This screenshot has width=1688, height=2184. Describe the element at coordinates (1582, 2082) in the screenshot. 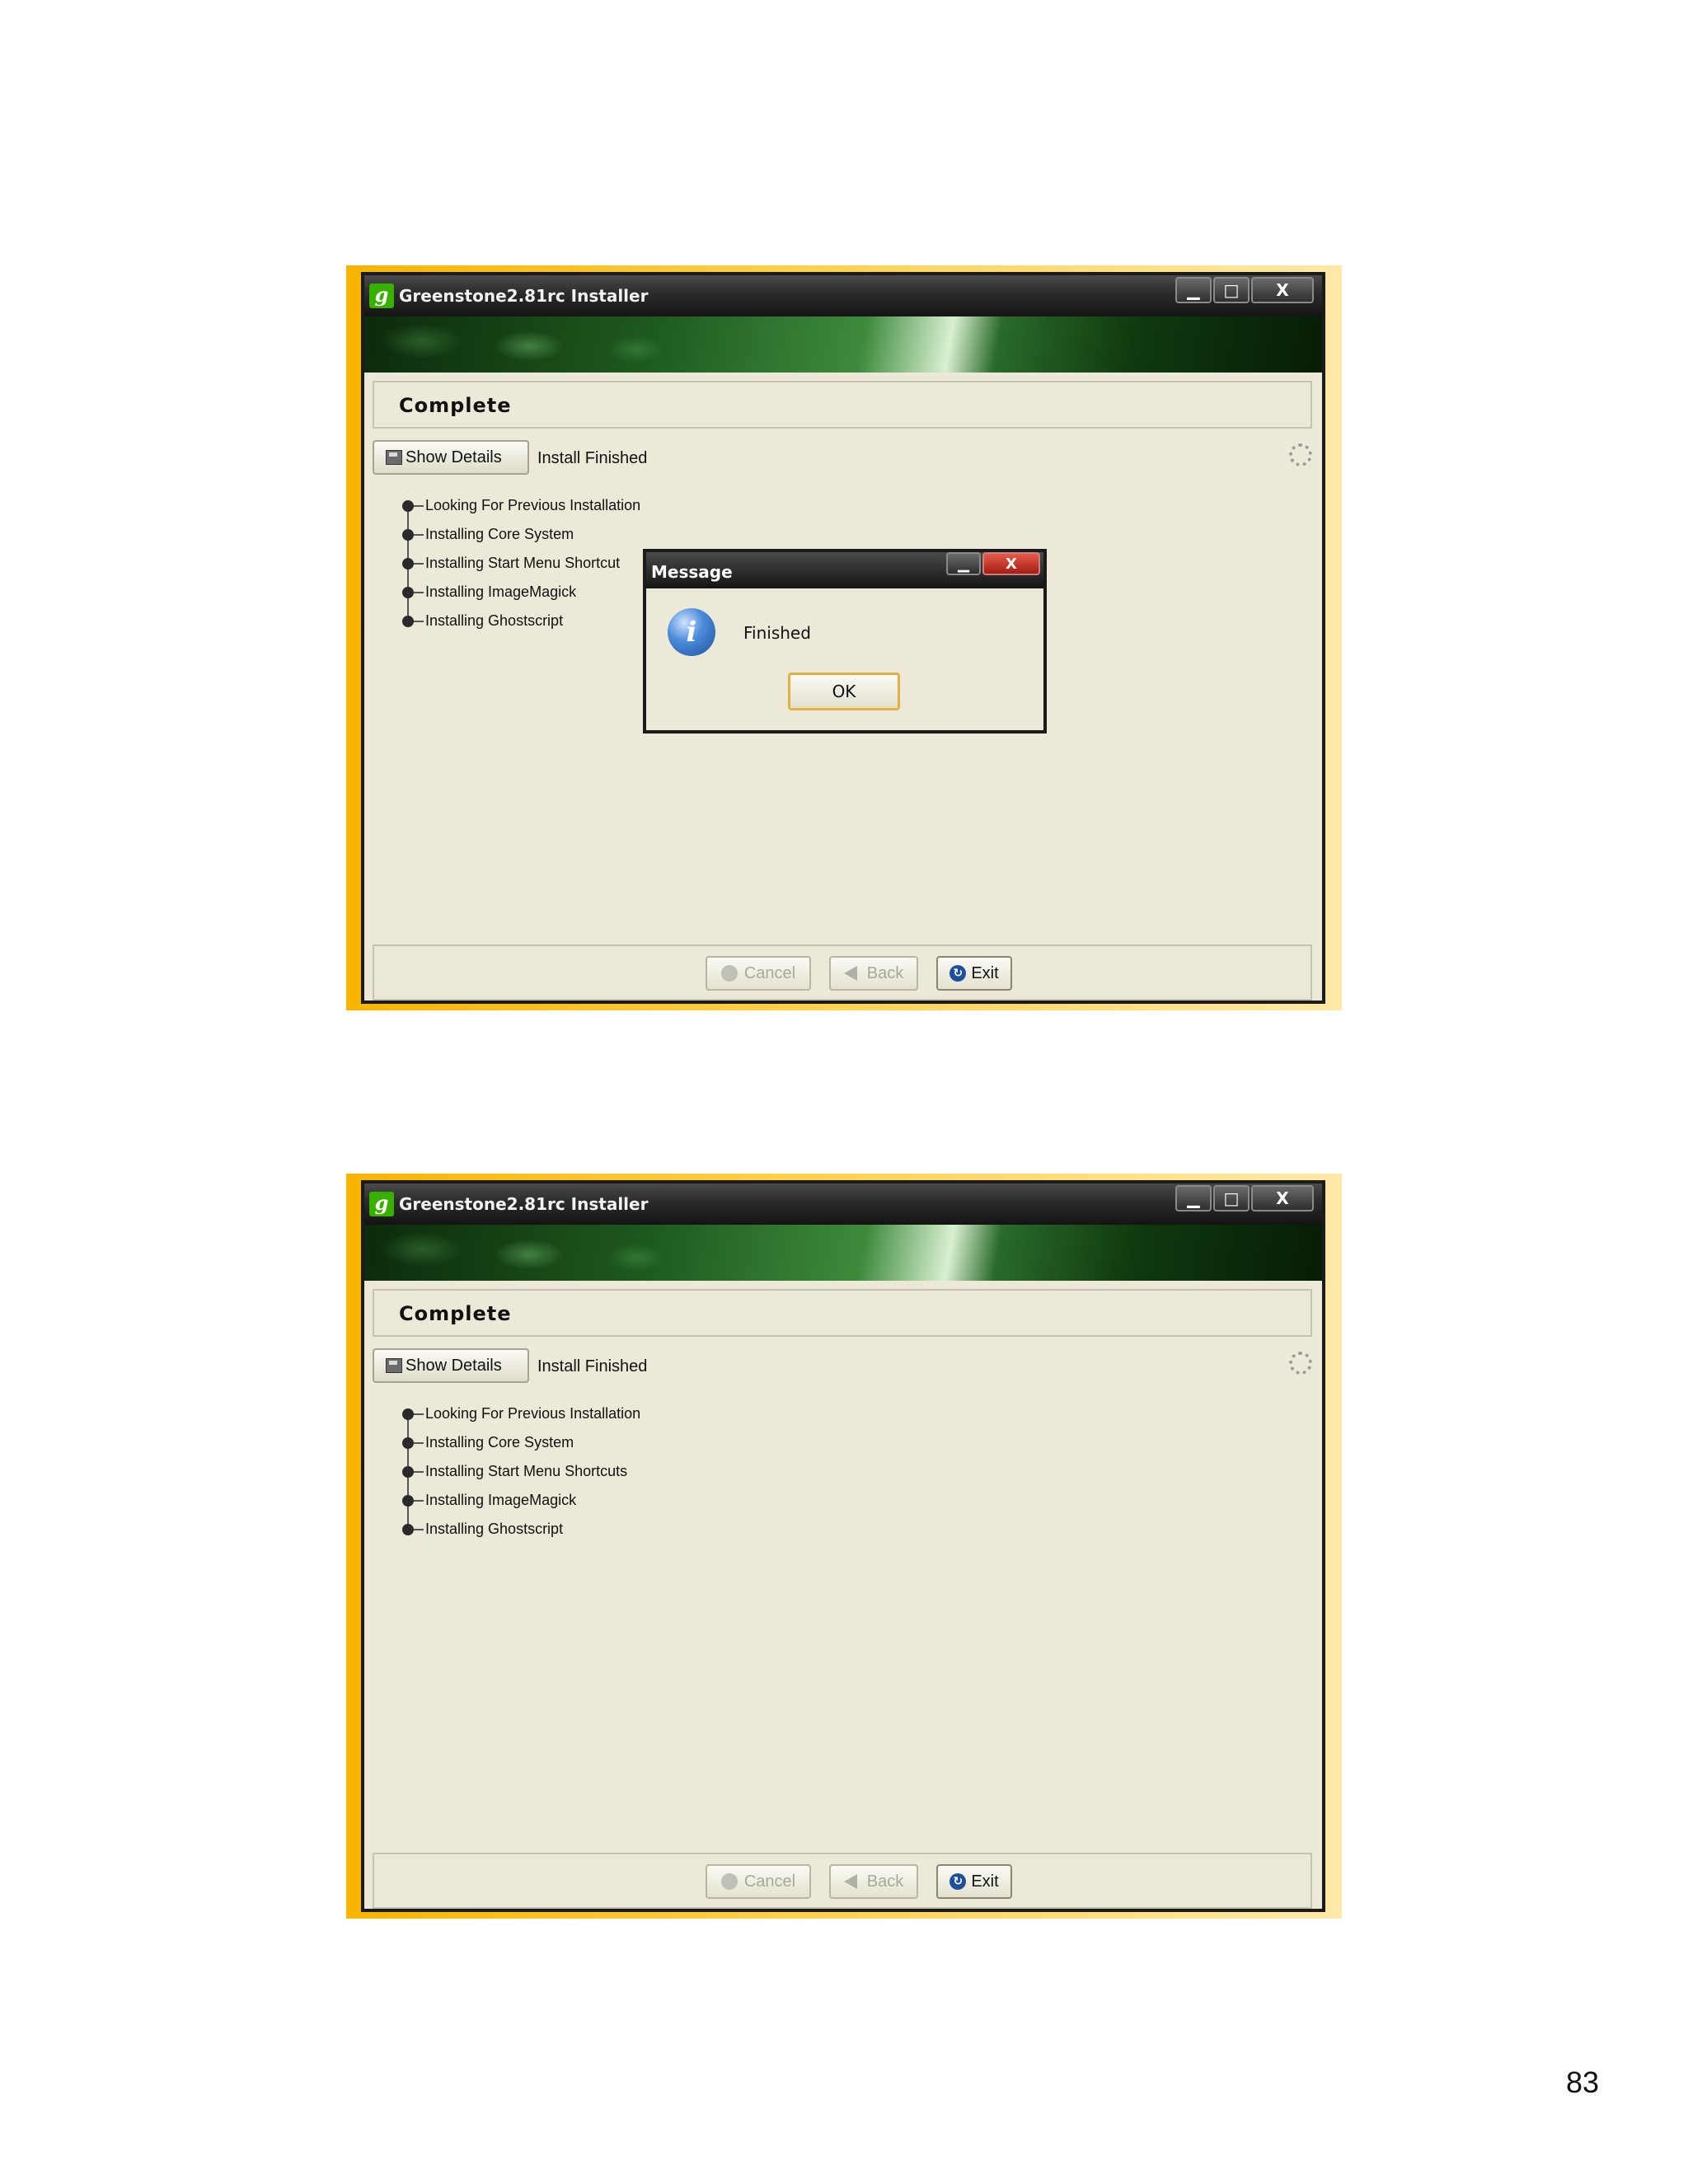

I see `page-number: 83` at that location.